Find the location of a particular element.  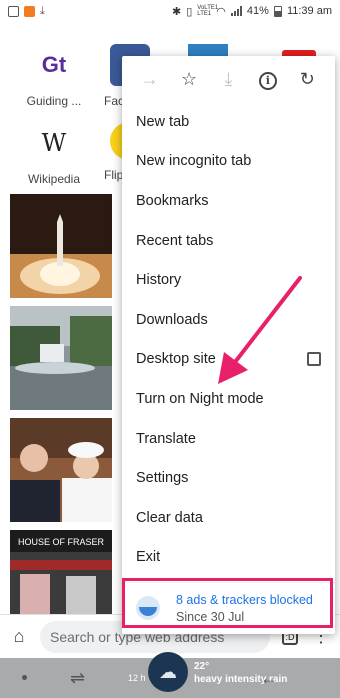

battery-percent: 41% is located at coordinates (257, 11).